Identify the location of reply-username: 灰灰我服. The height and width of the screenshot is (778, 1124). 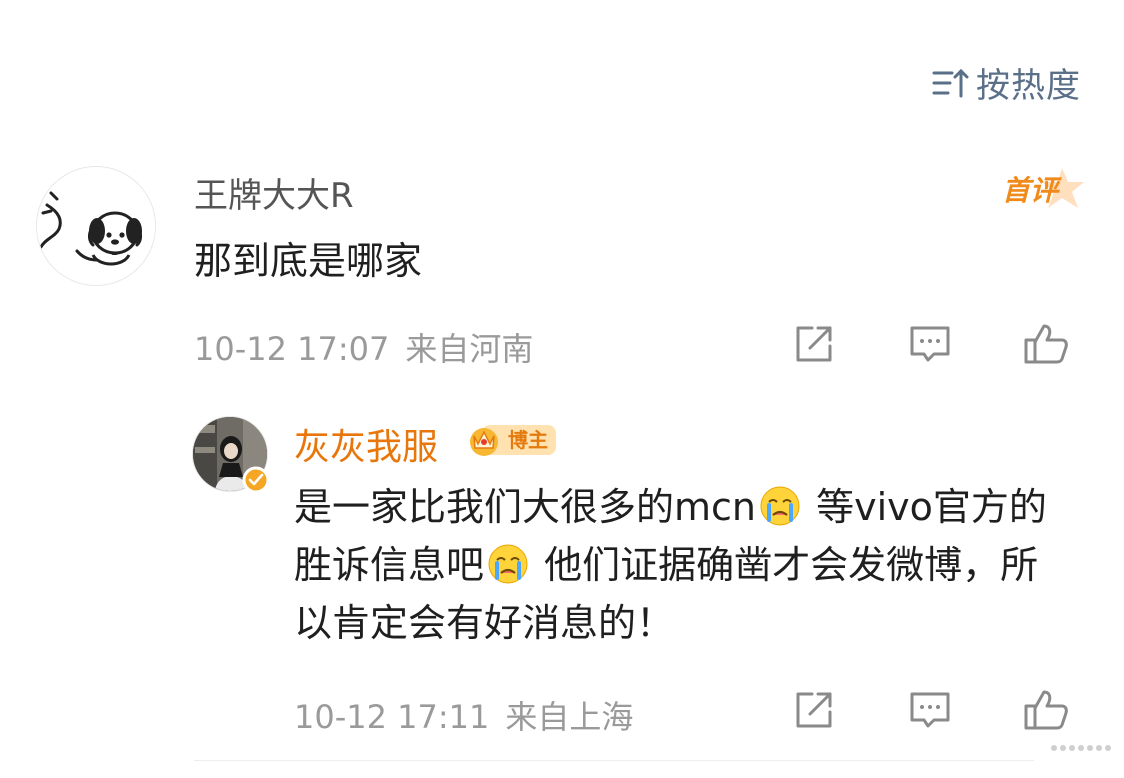
(366, 444).